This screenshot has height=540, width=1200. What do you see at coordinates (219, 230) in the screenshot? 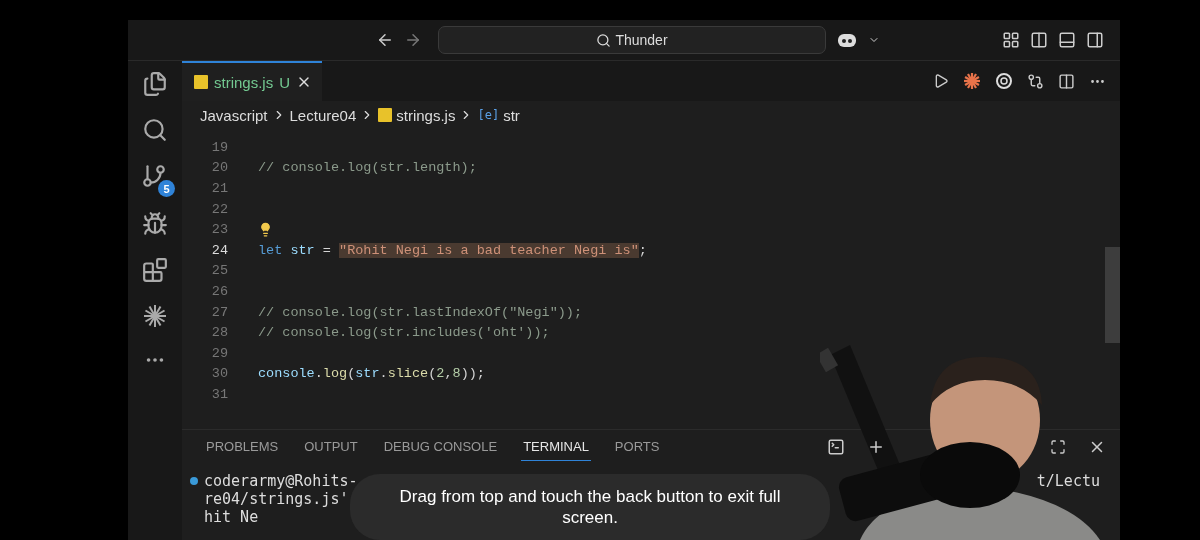
I see `line-number: 23` at bounding box center [219, 230].